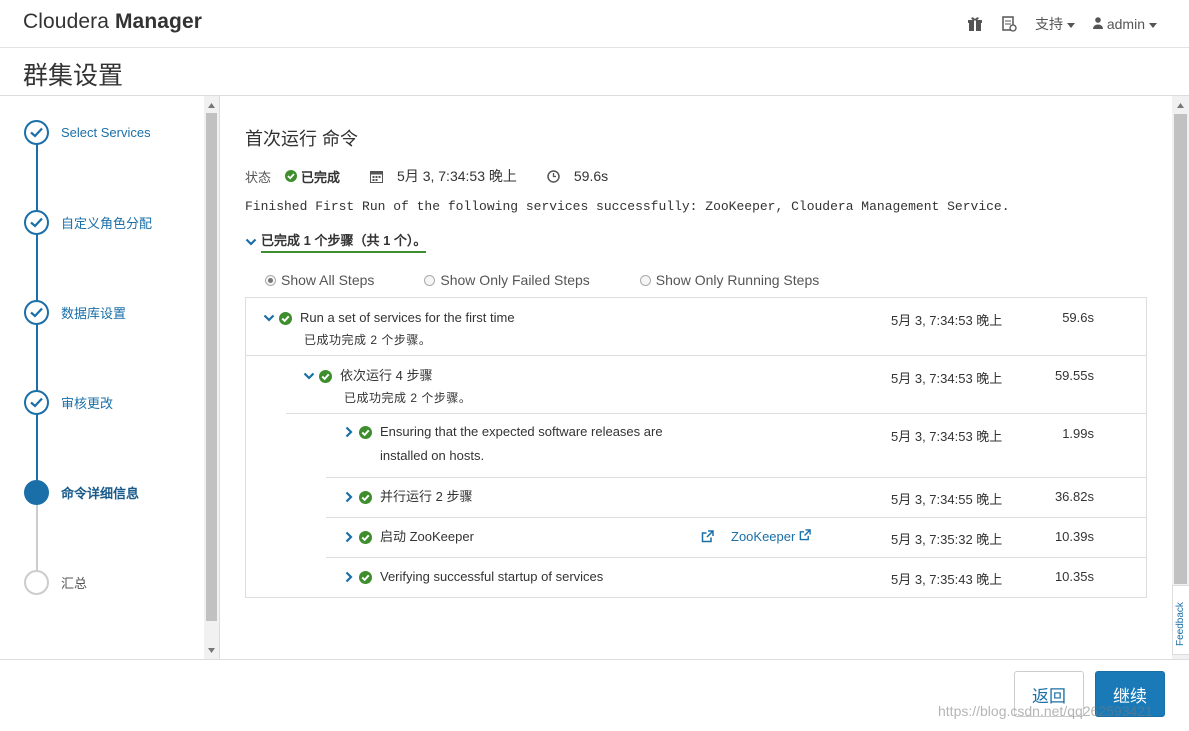 The height and width of the screenshot is (731, 1189). What do you see at coordinates (771, 536) in the screenshot?
I see `zookeeper-link: ZooKeeper` at bounding box center [771, 536].